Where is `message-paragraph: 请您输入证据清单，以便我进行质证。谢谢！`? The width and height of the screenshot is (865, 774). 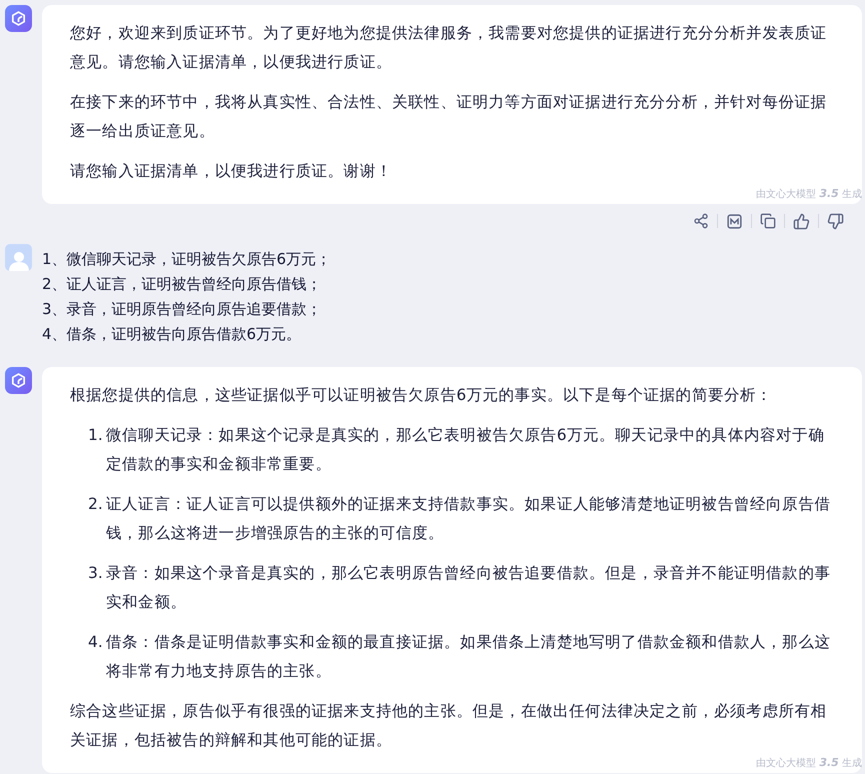
message-paragraph: 请您输入证据清单，以便我进行质证。谢谢！ is located at coordinates (231, 171).